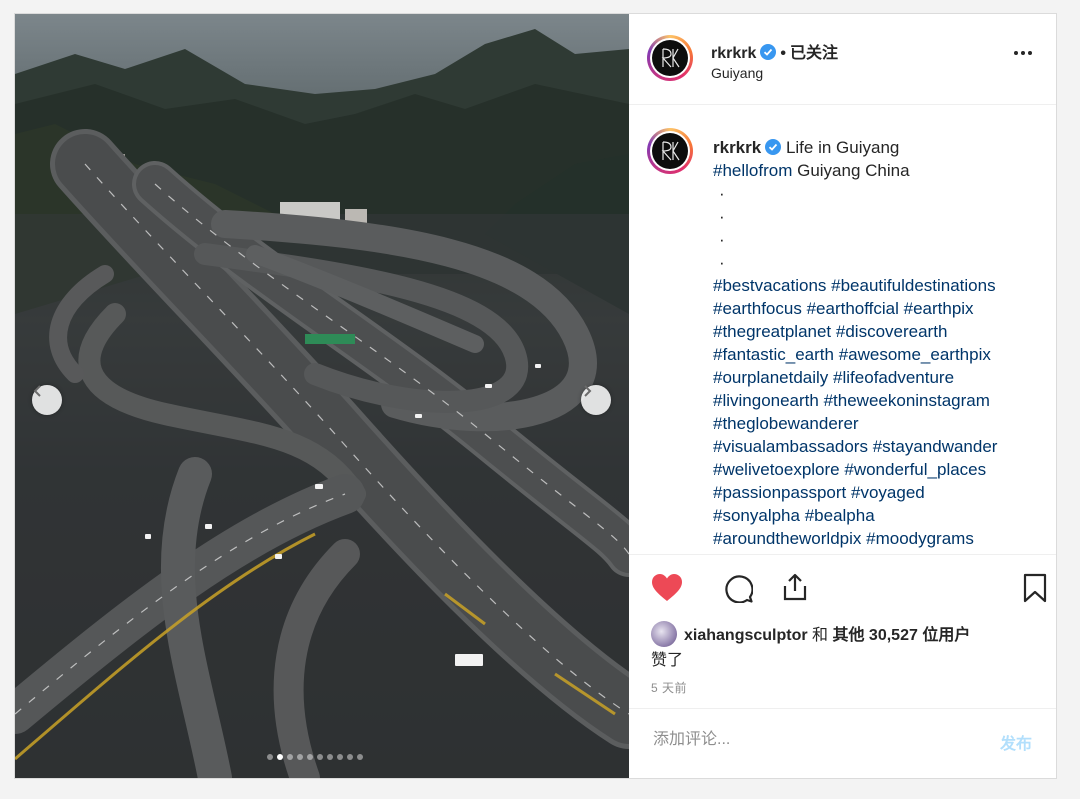 Image resolution: width=1080 pixels, height=799 pixels. I want to click on hashtag-line: #bestvacations #beautifuldestinations, so click(881, 285).